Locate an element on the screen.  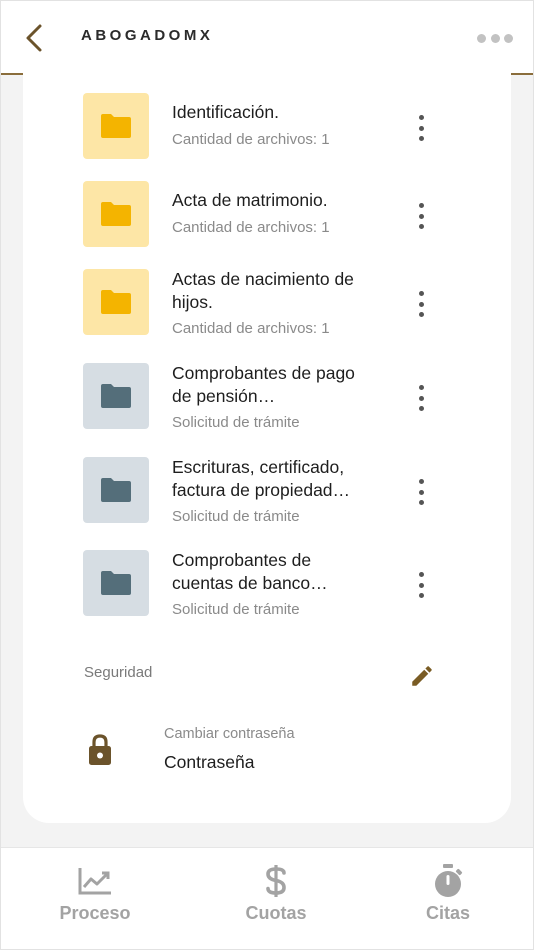
stopwatch-icon is located at coordinates (448, 881).